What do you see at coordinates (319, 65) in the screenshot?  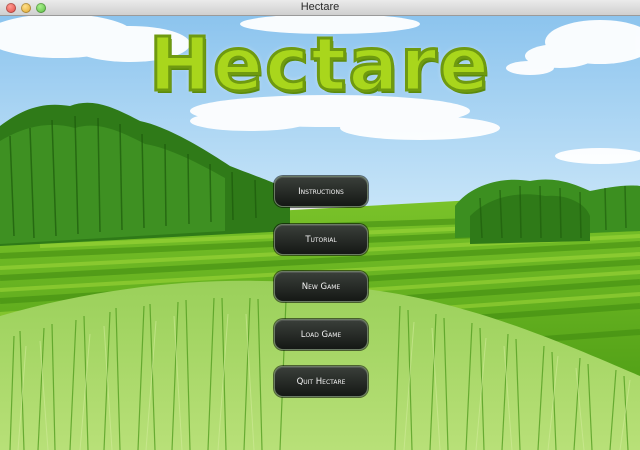 I see `game-logo-title: Hectare` at bounding box center [319, 65].